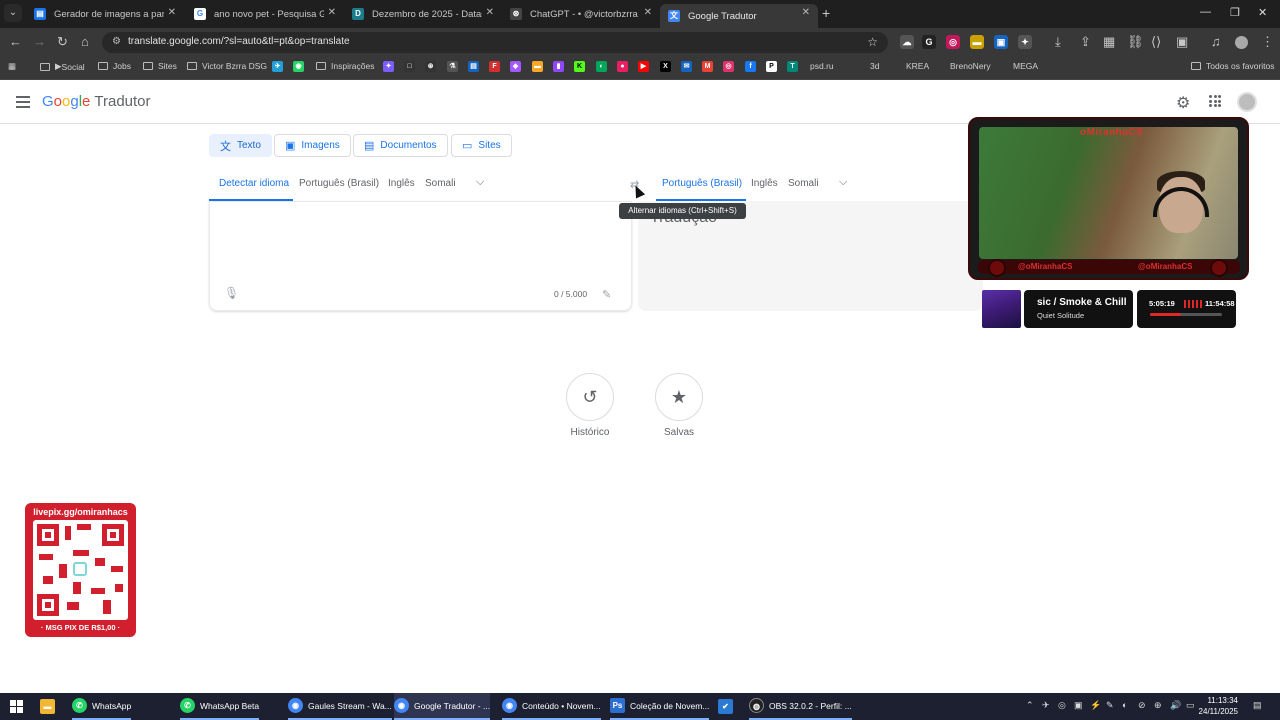 The width and height of the screenshot is (1280, 720). What do you see at coordinates (452, 66) in the screenshot?
I see `flask-icon: ⚗` at bounding box center [452, 66].